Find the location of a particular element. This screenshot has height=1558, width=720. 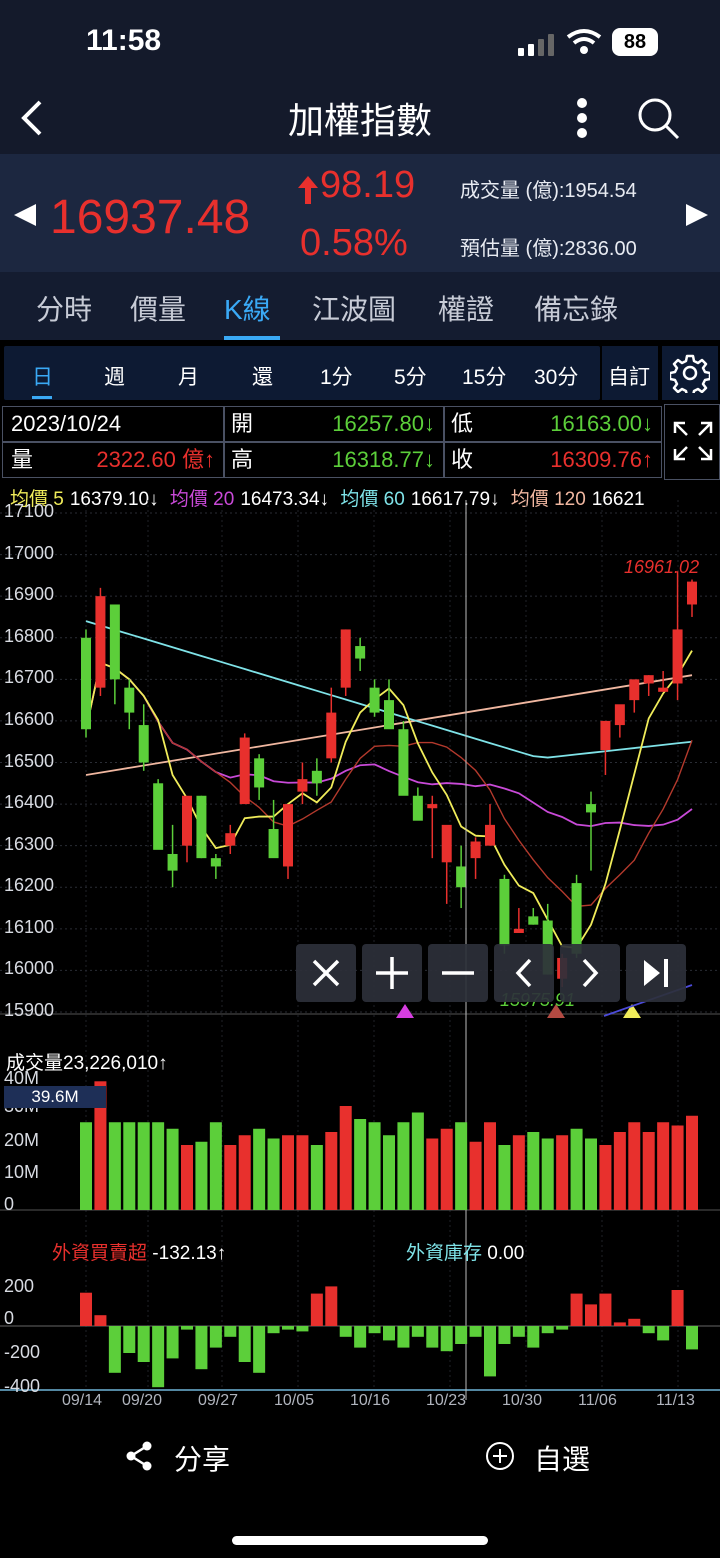

close-chart-button is located at coordinates (326, 973).